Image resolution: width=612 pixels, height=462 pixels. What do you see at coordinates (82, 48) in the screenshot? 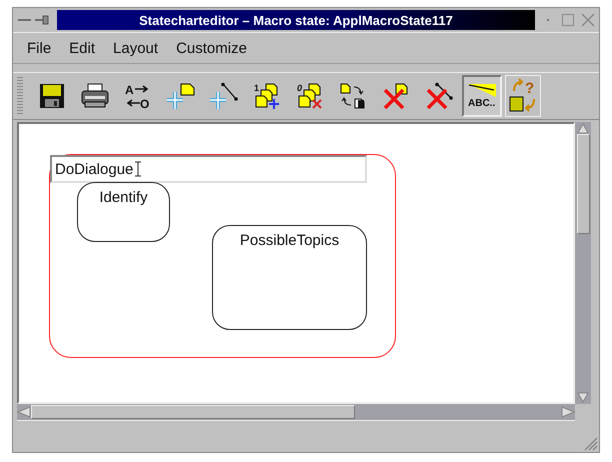
I see `menu-item: Edit` at bounding box center [82, 48].